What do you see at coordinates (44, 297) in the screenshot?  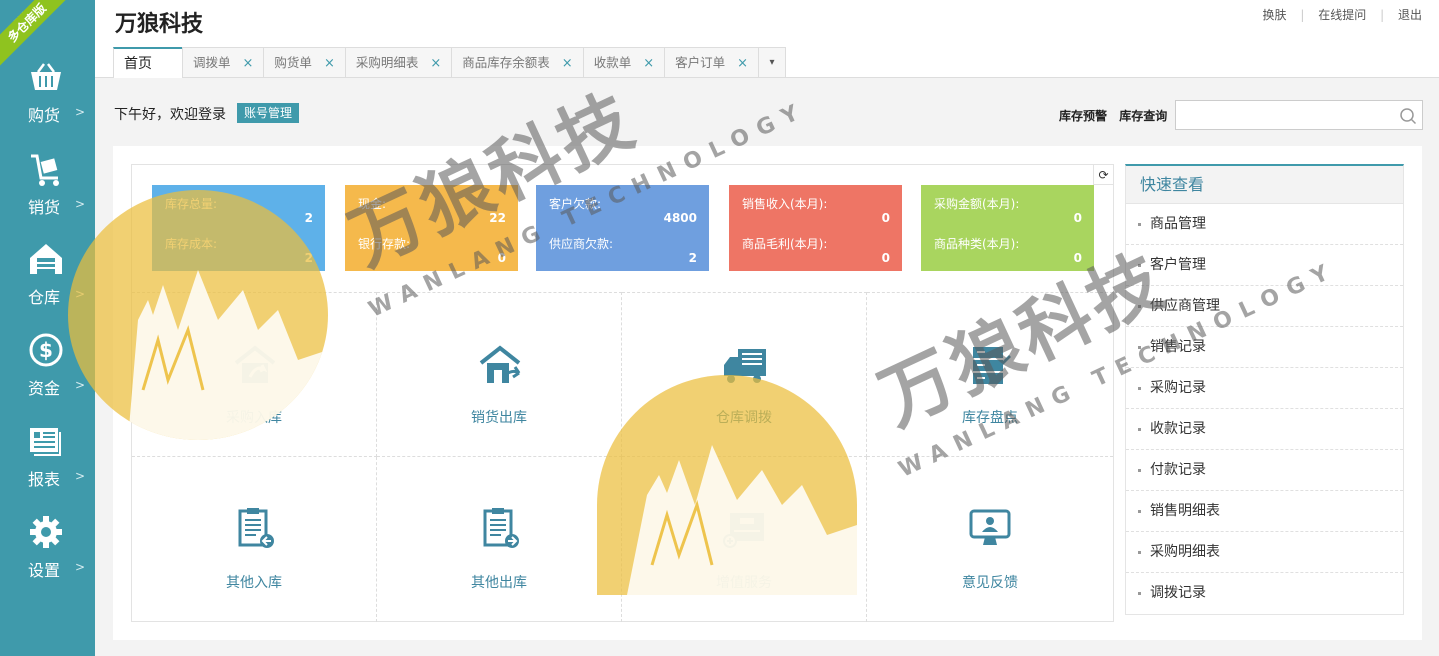 I see `sidebar-label-warehouse: 仓库` at bounding box center [44, 297].